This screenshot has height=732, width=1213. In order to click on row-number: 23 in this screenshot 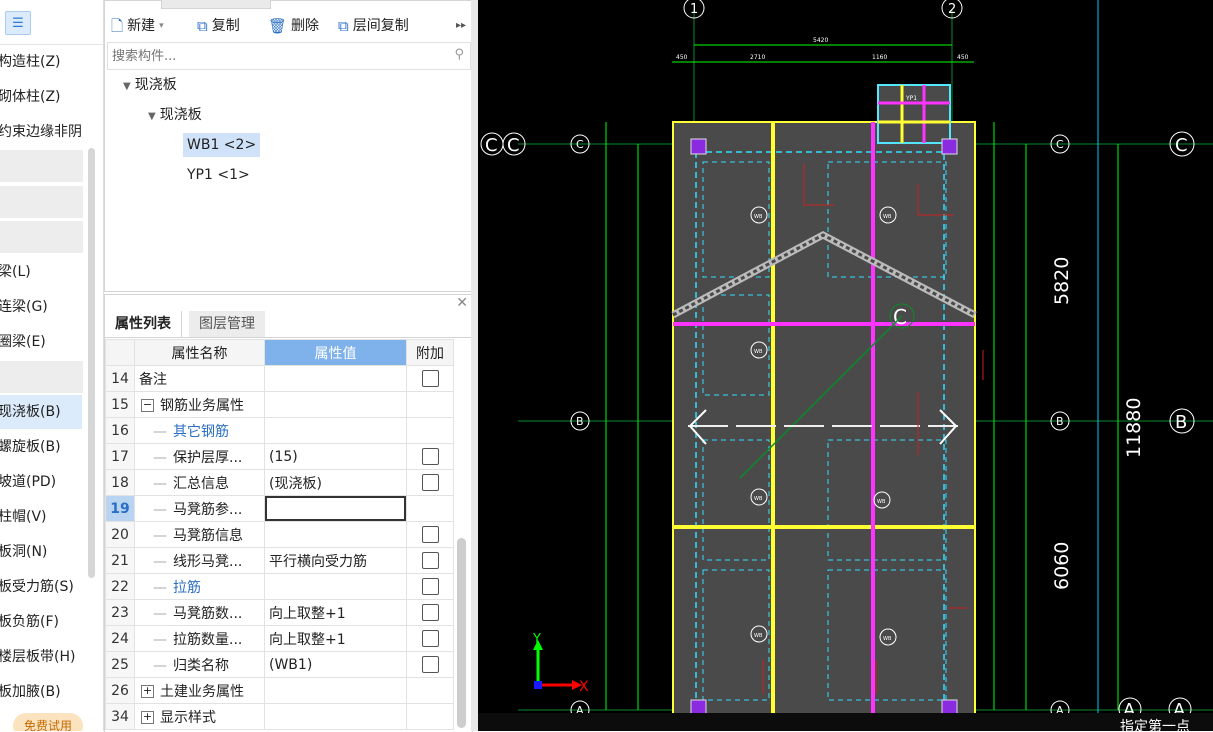, I will do `click(120, 612)`.